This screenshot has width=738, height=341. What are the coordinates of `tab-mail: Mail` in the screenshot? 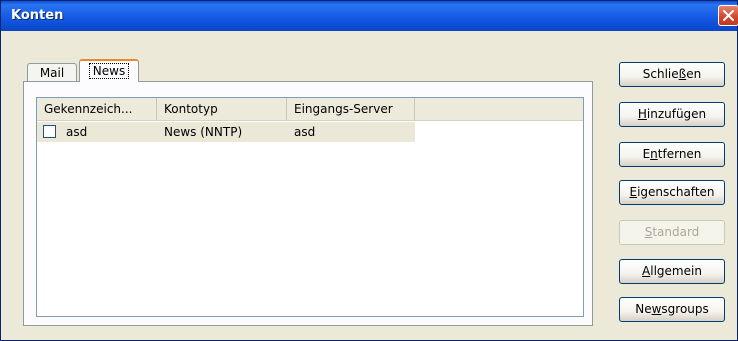 It's located at (52, 73).